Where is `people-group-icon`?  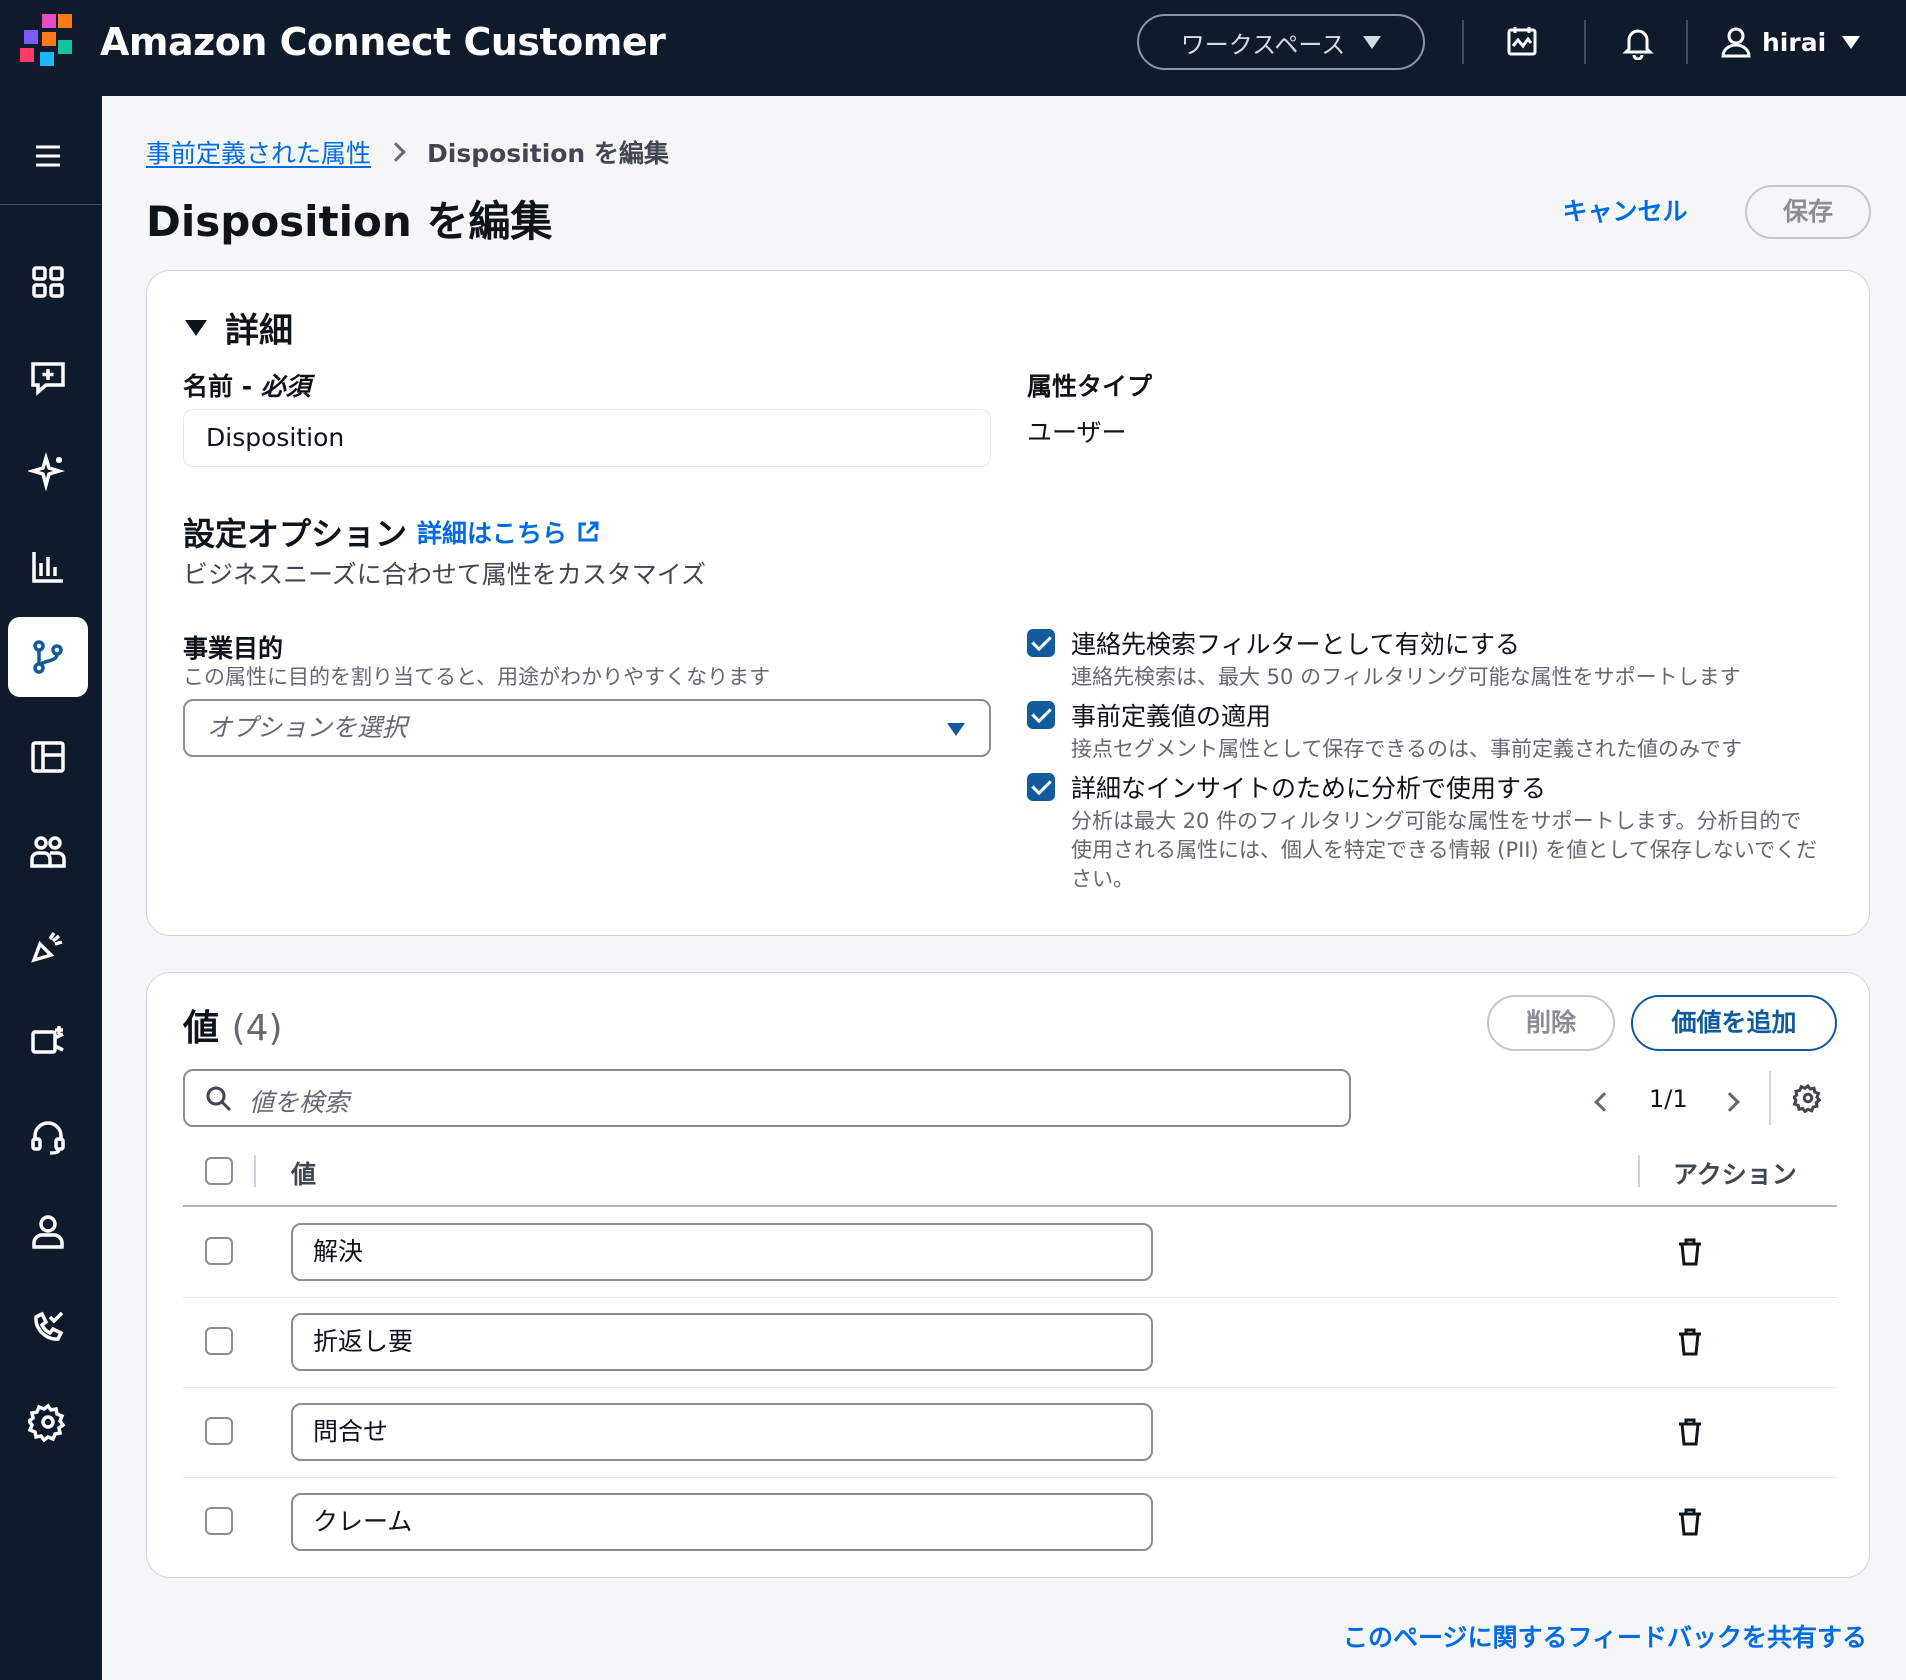
people-group-icon is located at coordinates (48, 852).